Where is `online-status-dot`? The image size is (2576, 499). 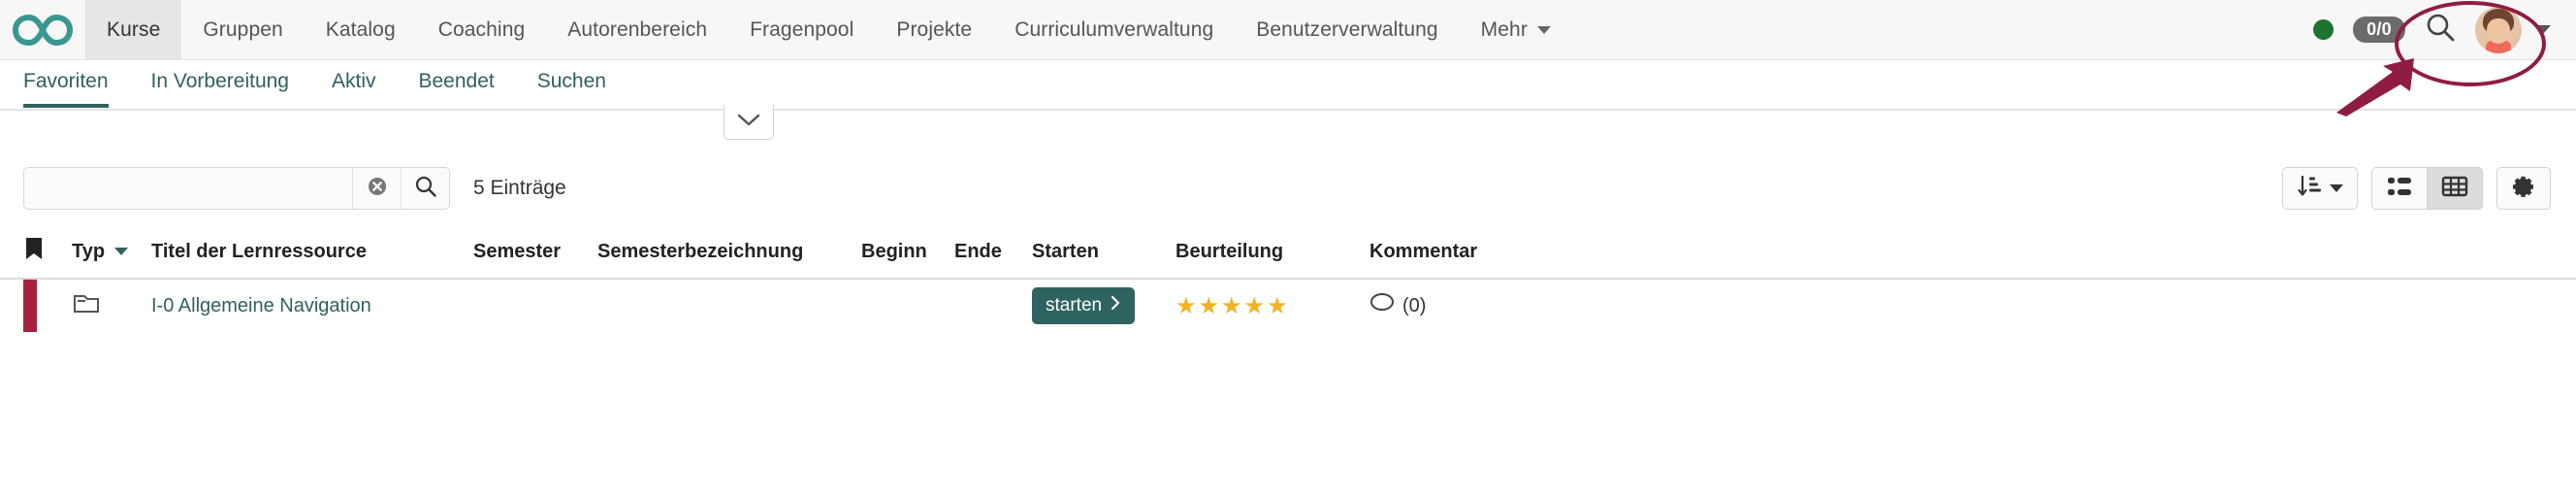 online-status-dot is located at coordinates (2323, 29).